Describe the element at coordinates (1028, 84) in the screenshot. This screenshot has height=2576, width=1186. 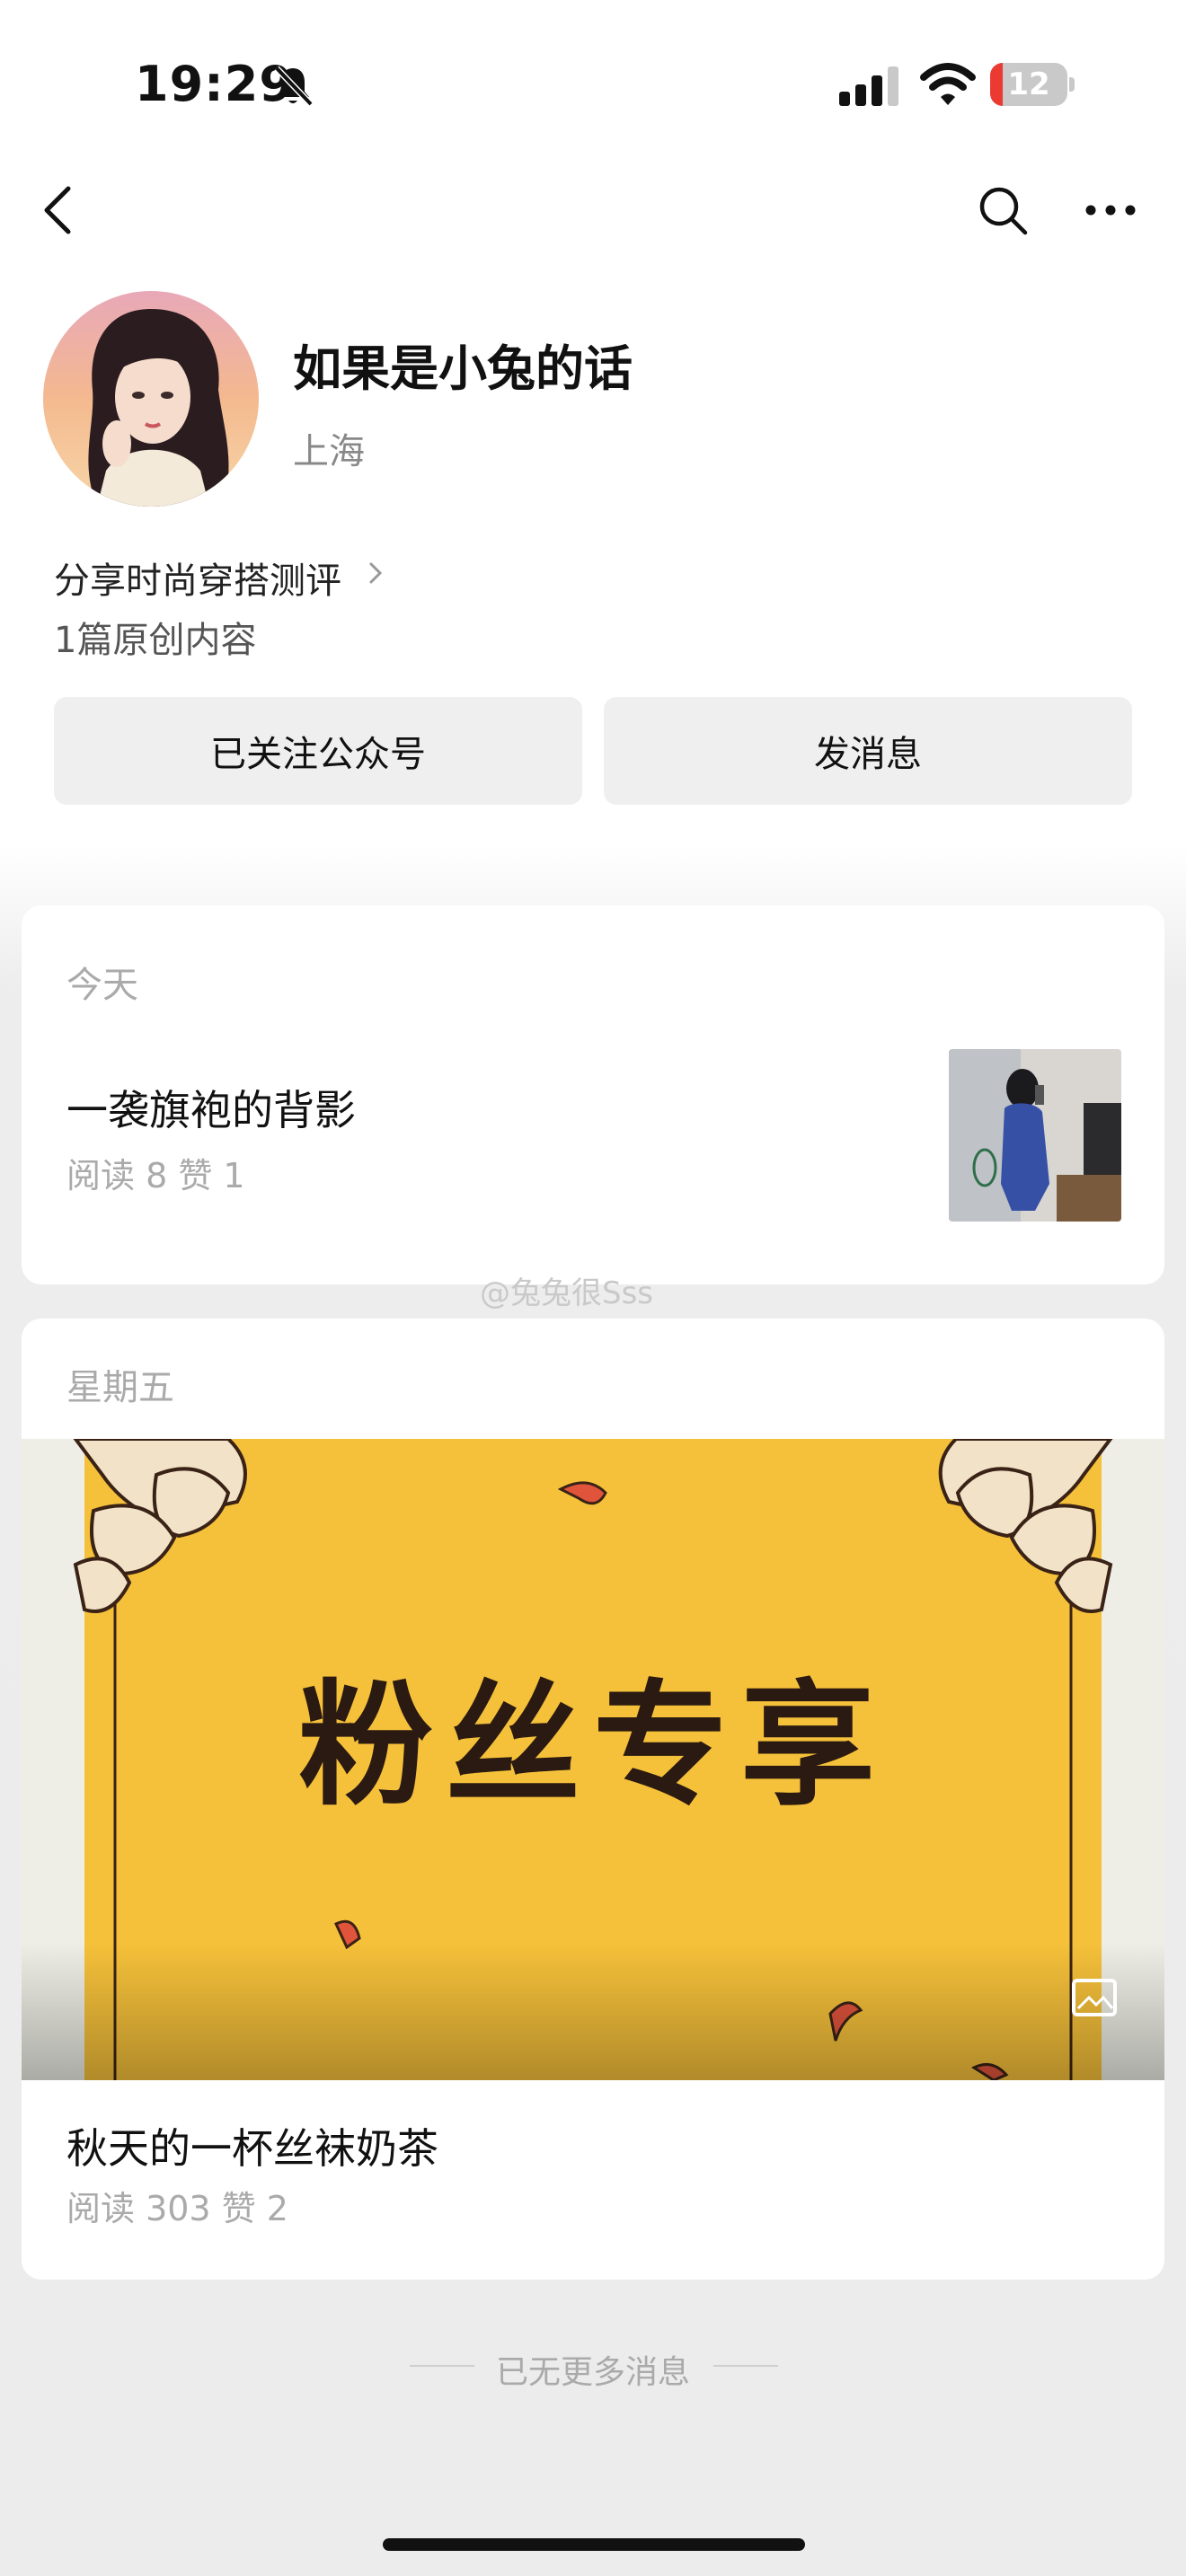
I see `battery-level: 12` at that location.